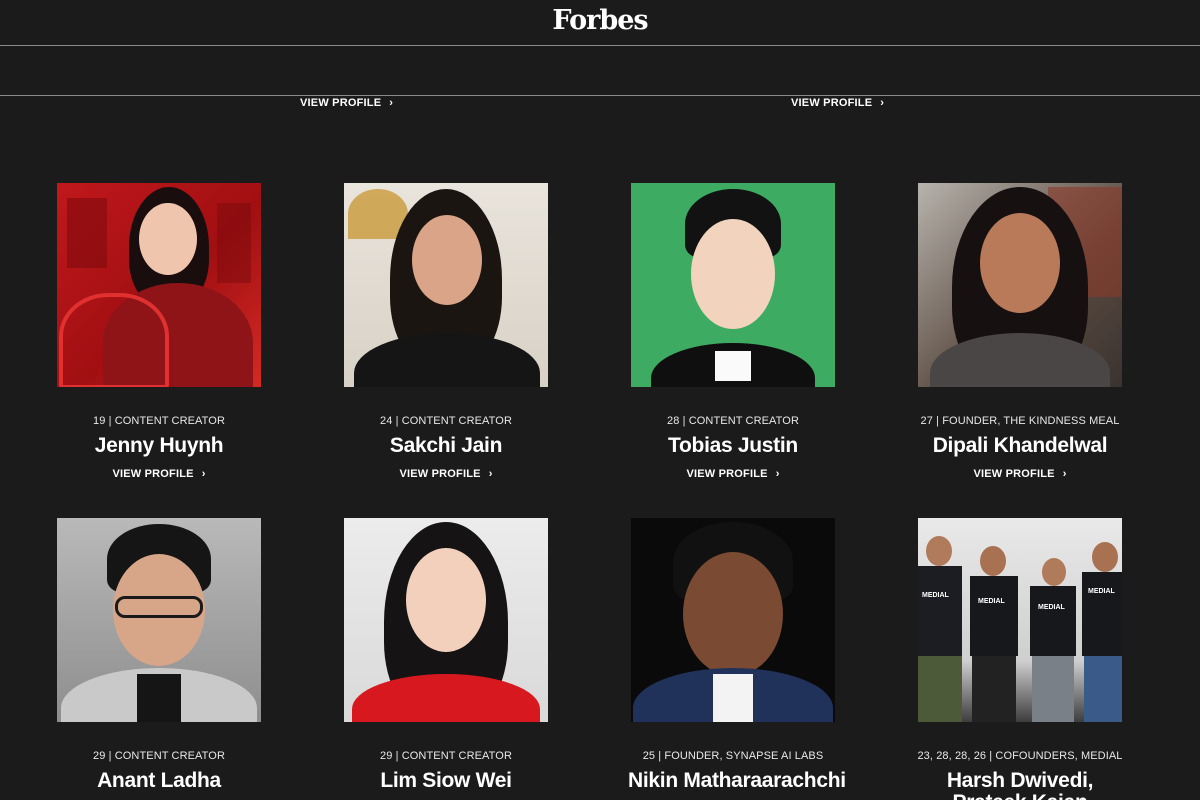  I want to click on profile-name: Anant Ladha, so click(159, 781).